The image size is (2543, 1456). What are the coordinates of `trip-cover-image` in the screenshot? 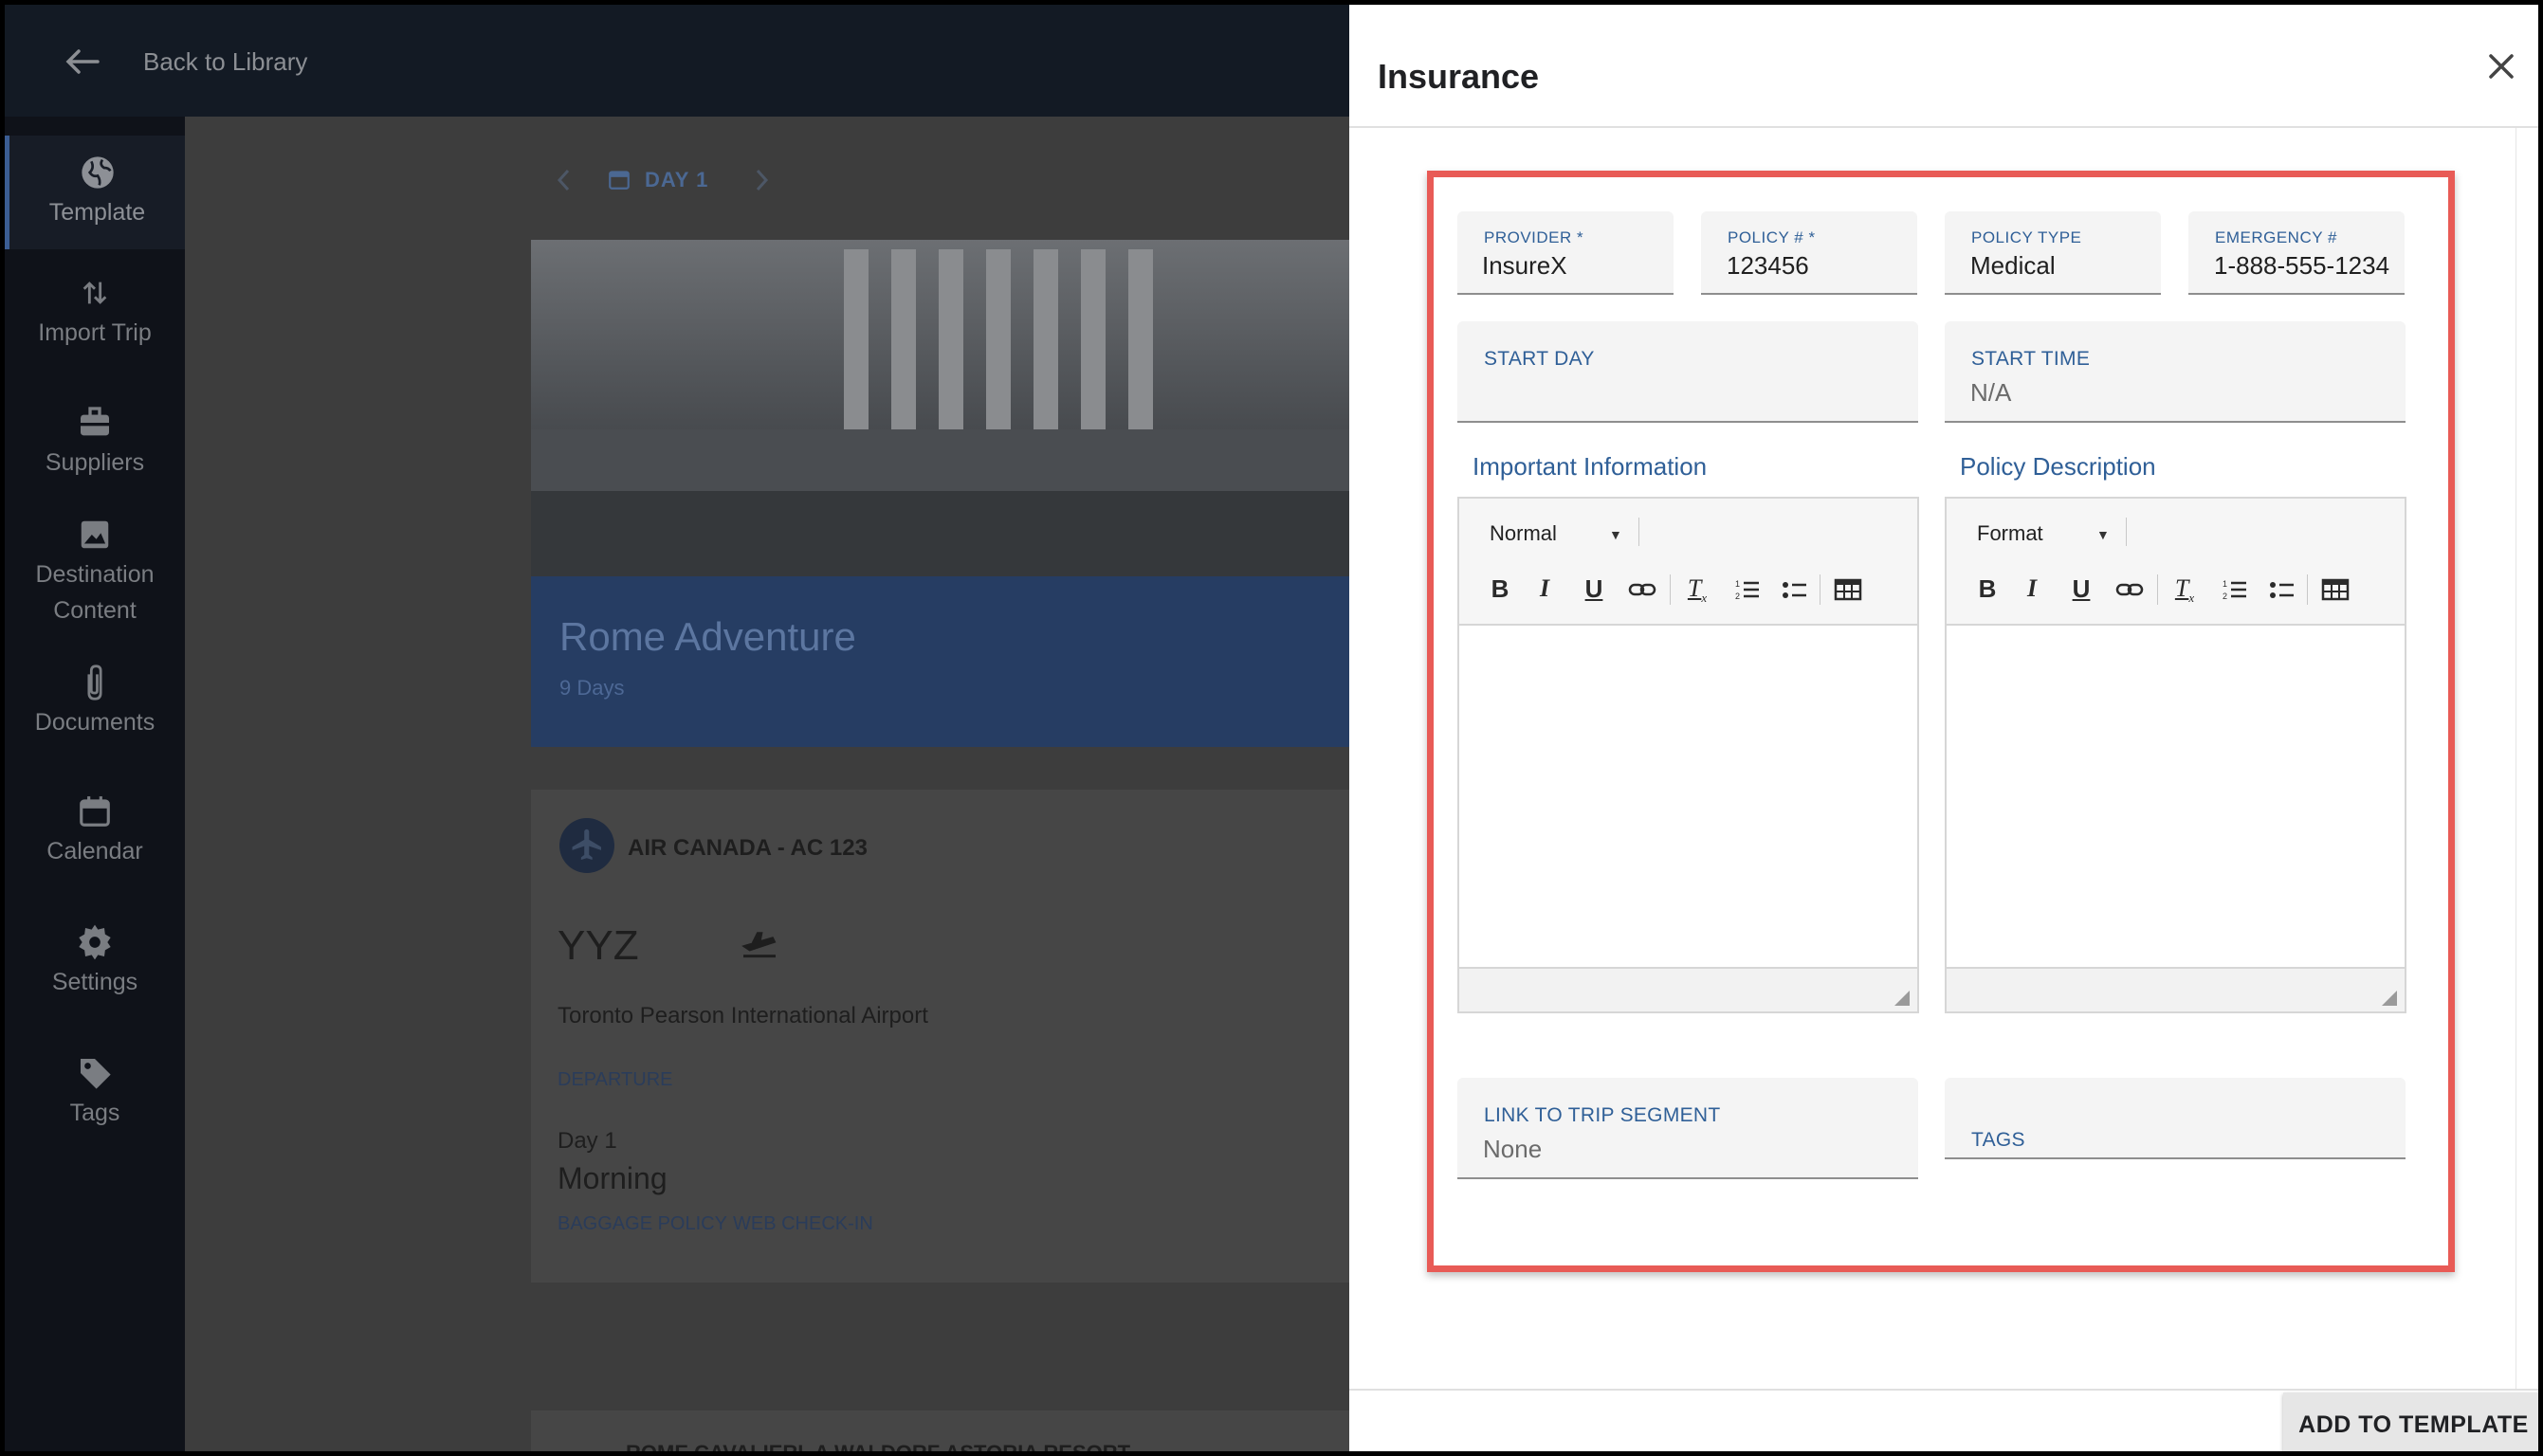 It's located at (943, 408).